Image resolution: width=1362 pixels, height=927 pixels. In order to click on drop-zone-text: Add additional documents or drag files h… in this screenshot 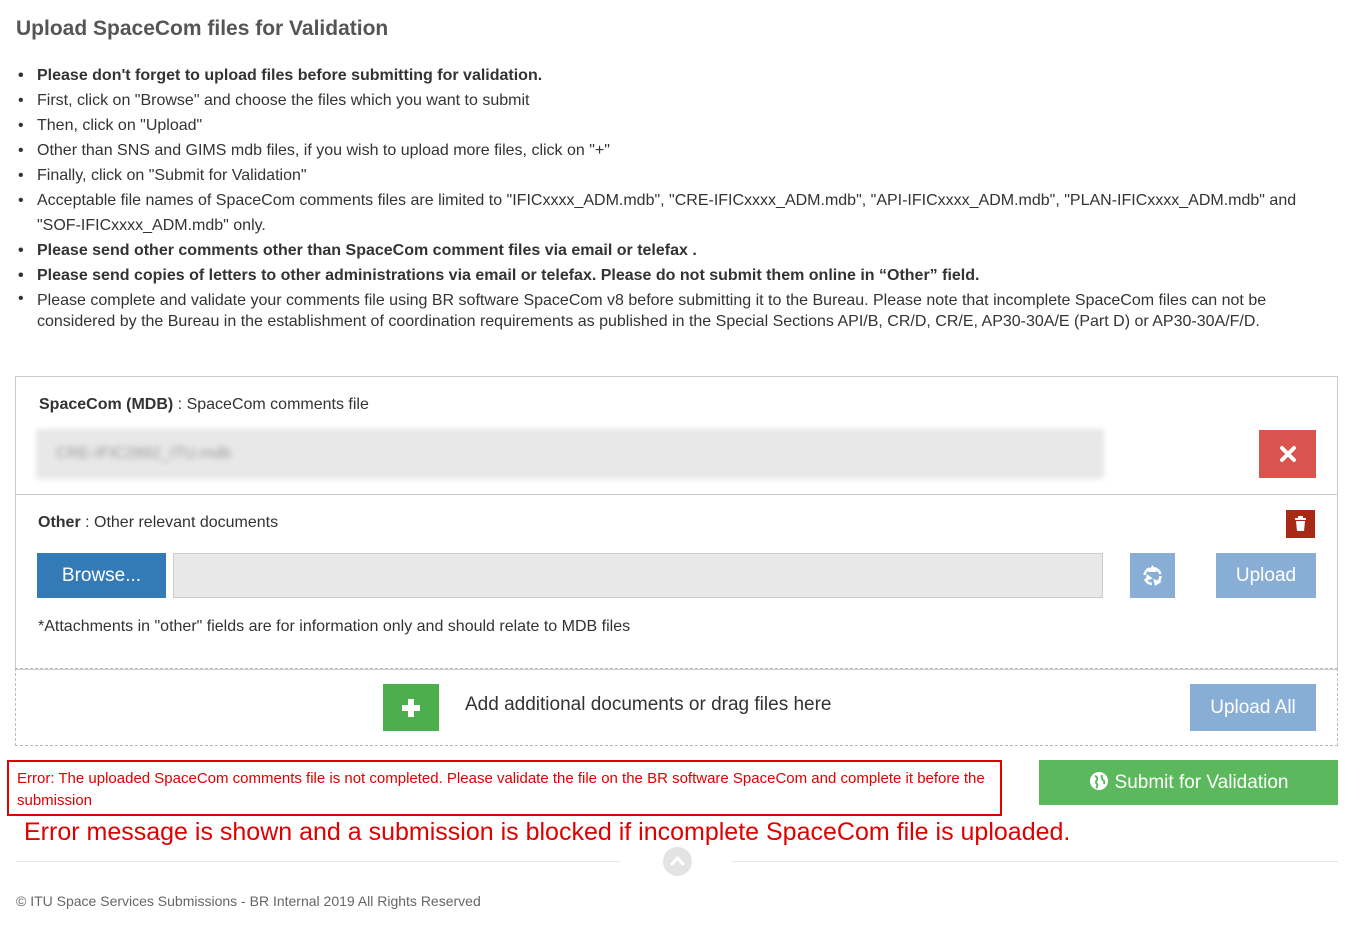, I will do `click(648, 704)`.